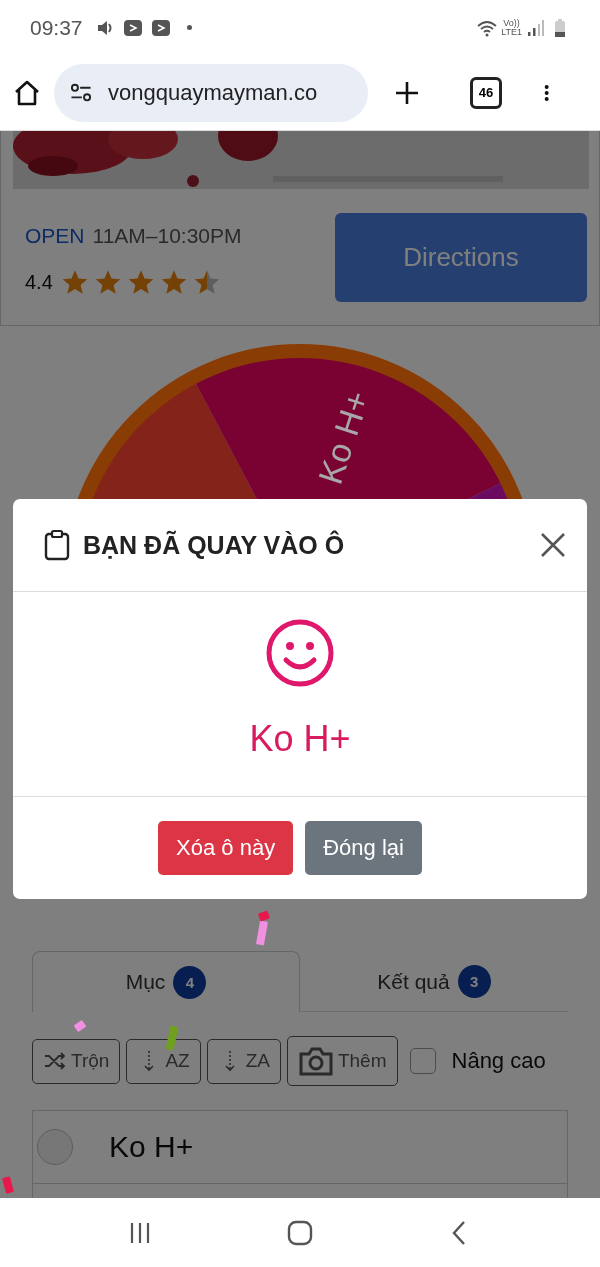 This screenshot has height=1267, width=600. I want to click on signal-icon, so click(536, 27).